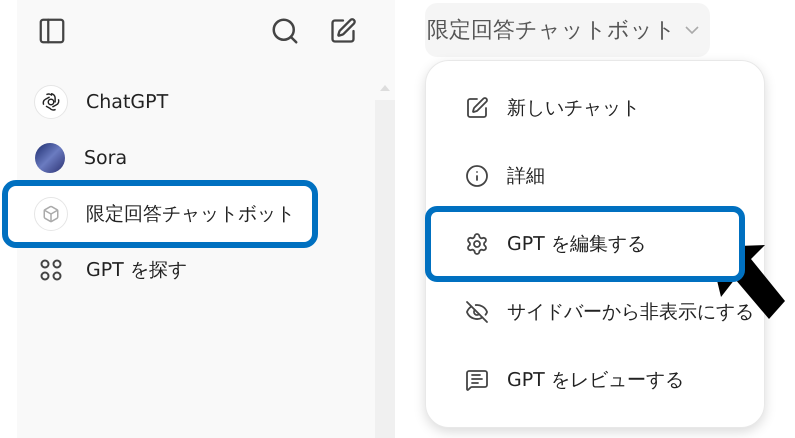 The height and width of the screenshot is (438, 795). I want to click on pencil-icon, so click(477, 108).